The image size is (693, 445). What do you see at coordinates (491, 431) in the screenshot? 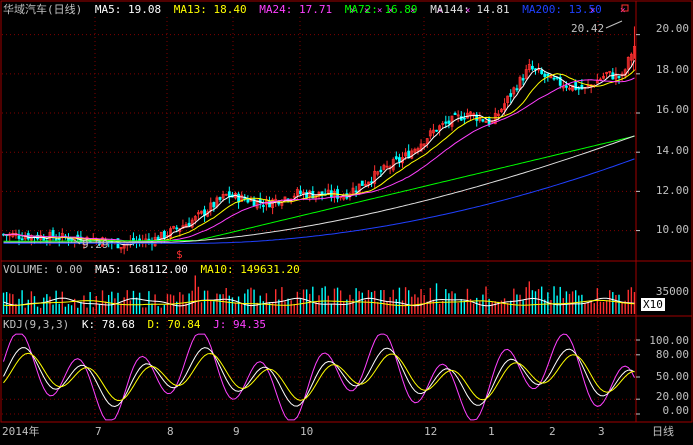
I see `time-label-1: 1` at bounding box center [491, 431].